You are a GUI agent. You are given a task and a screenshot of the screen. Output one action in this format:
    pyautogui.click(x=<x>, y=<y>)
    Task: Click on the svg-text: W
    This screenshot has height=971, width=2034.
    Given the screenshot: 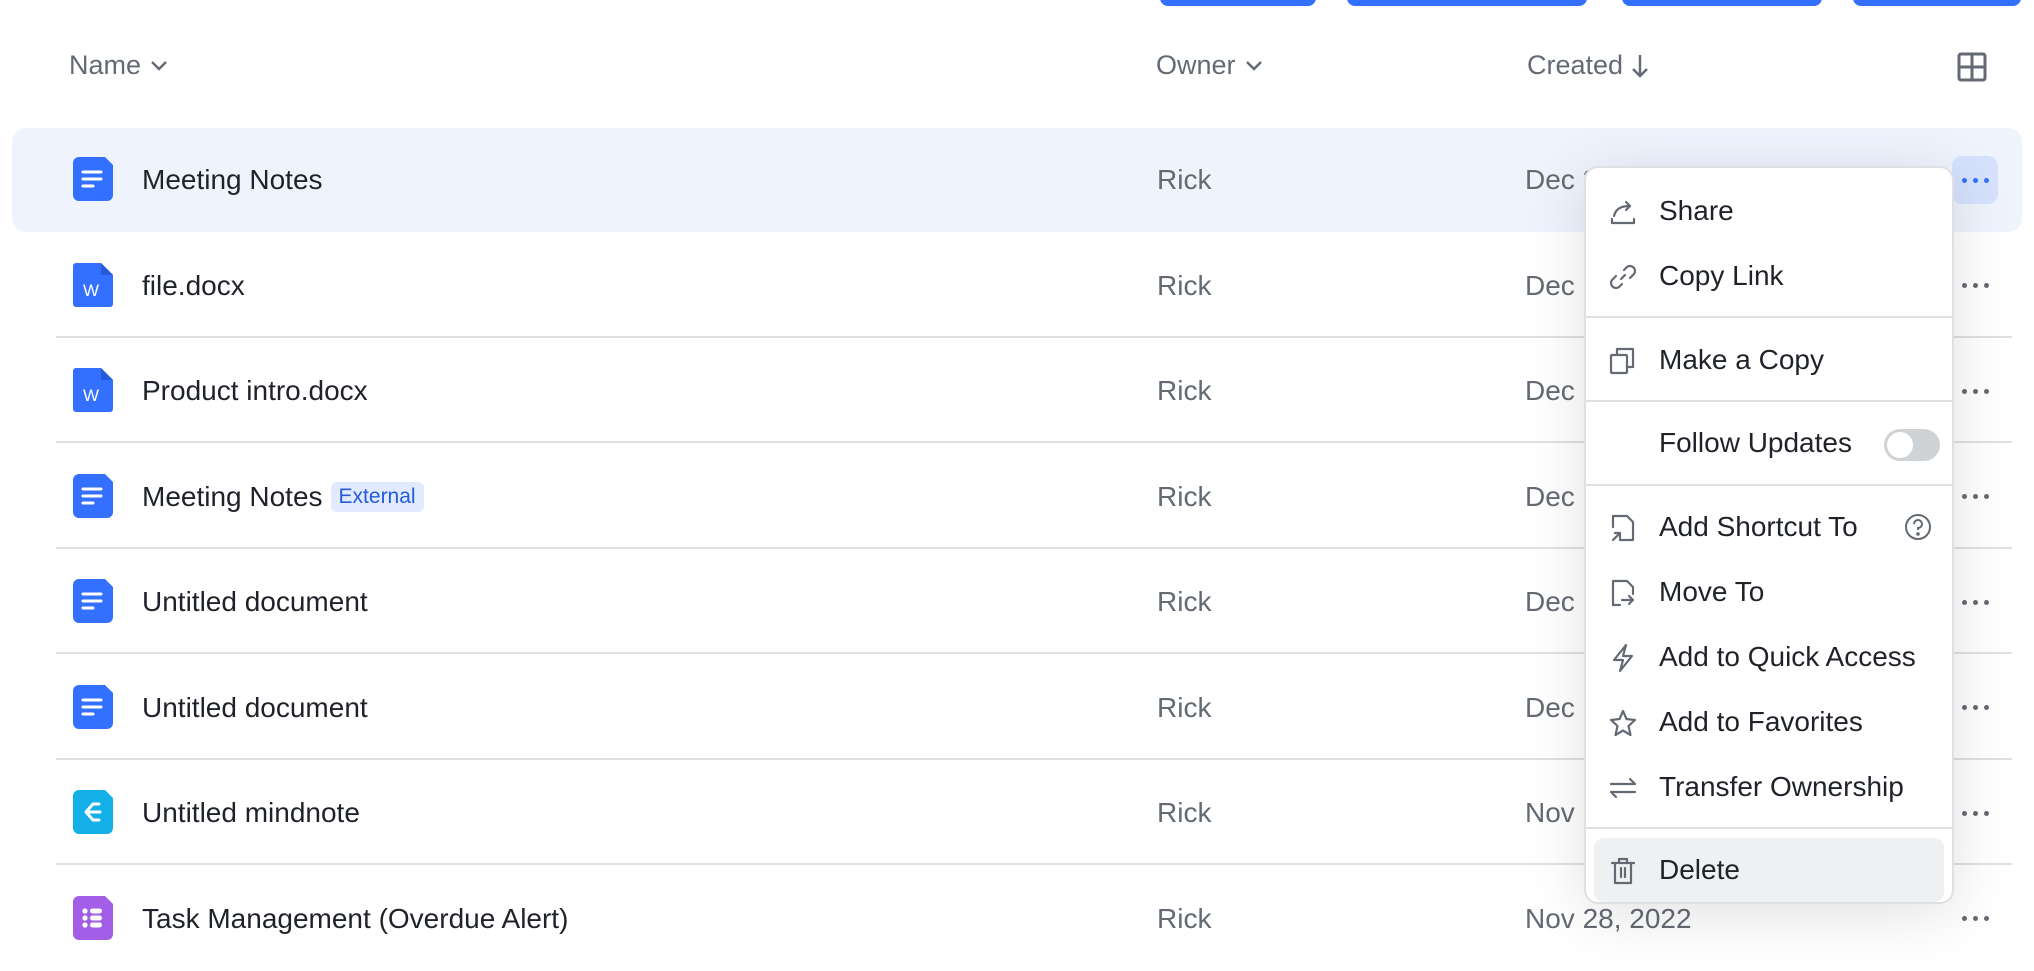 What is the action you would take?
    pyautogui.click(x=91, y=395)
    